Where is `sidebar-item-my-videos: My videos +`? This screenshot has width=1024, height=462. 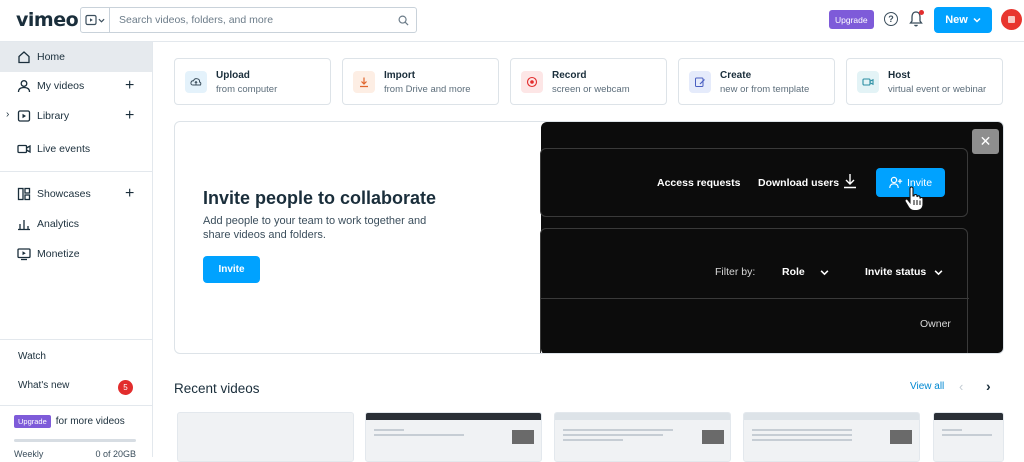
sidebar-item-my-videos: My videos + is located at coordinates (76, 86).